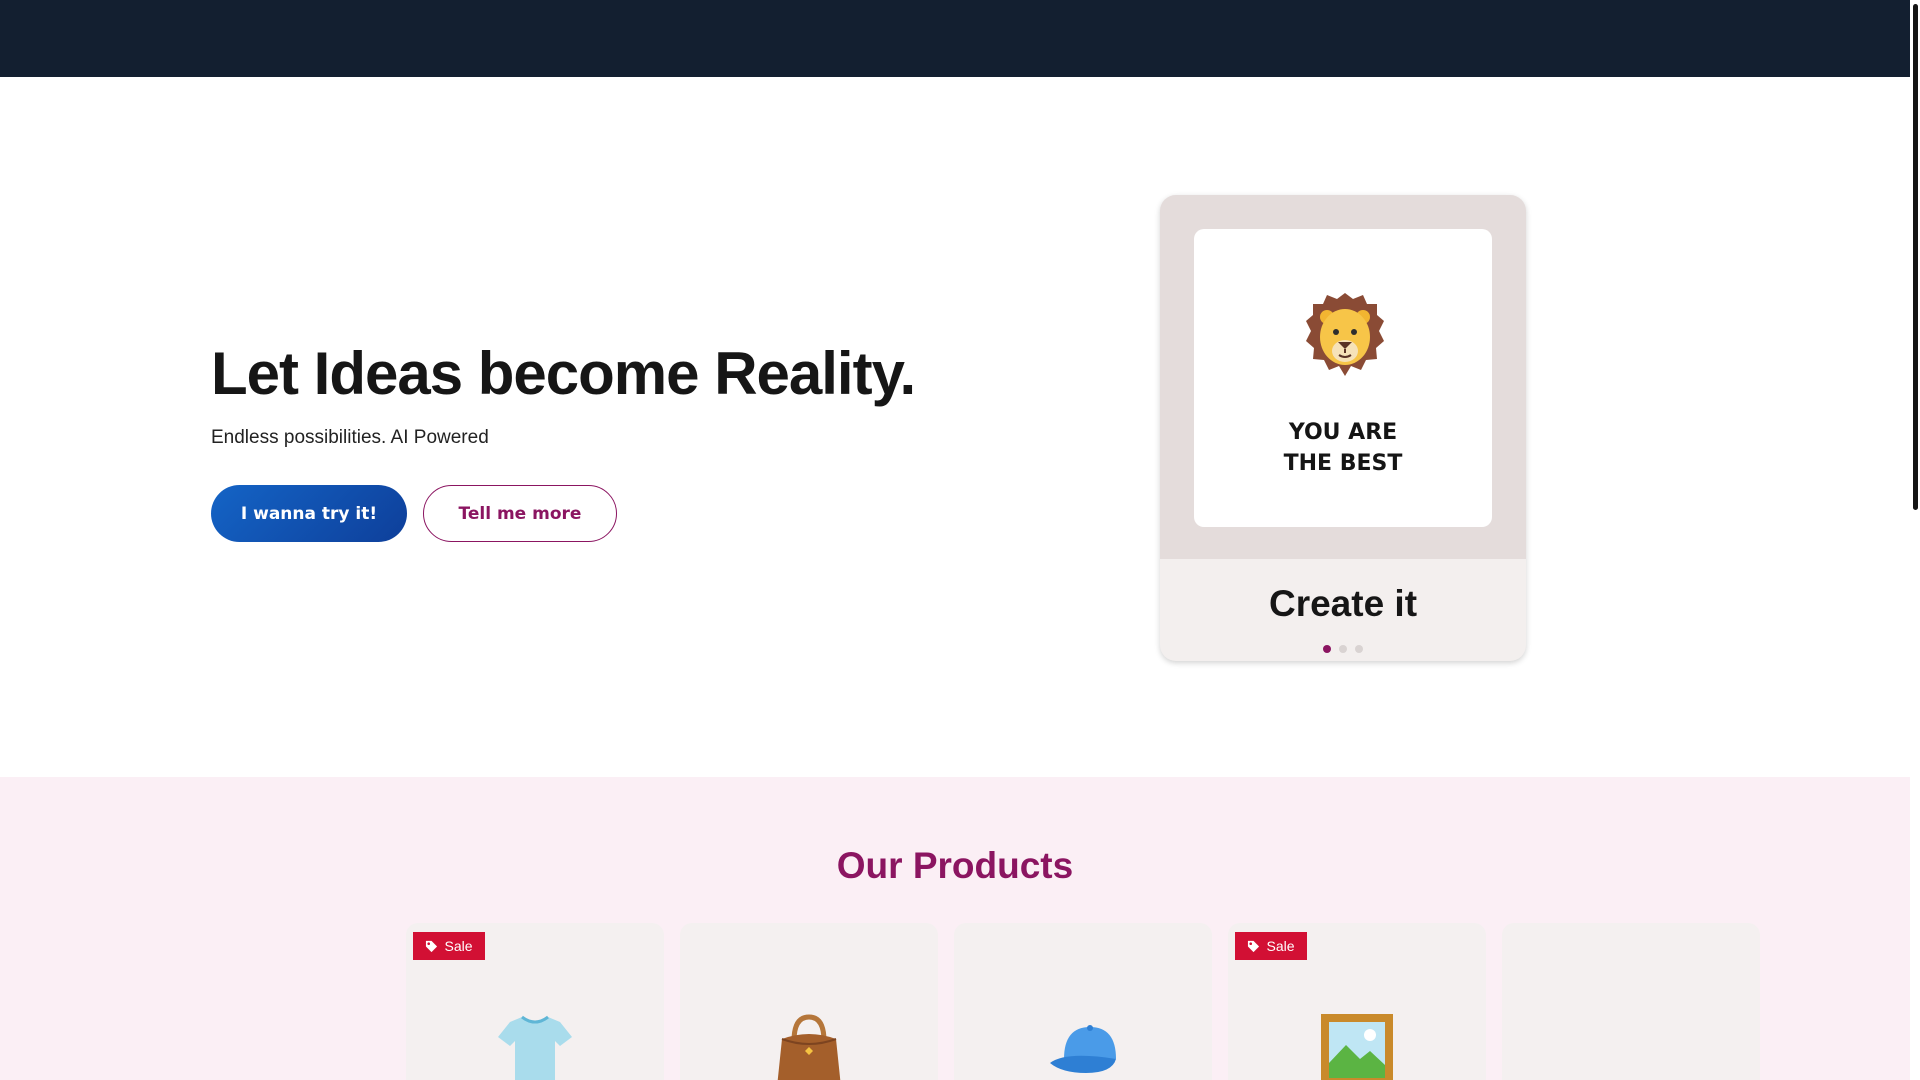 The width and height of the screenshot is (1920, 1080). What do you see at coordinates (309, 513) in the screenshot?
I see `try-it-button: I wanna try it!` at bounding box center [309, 513].